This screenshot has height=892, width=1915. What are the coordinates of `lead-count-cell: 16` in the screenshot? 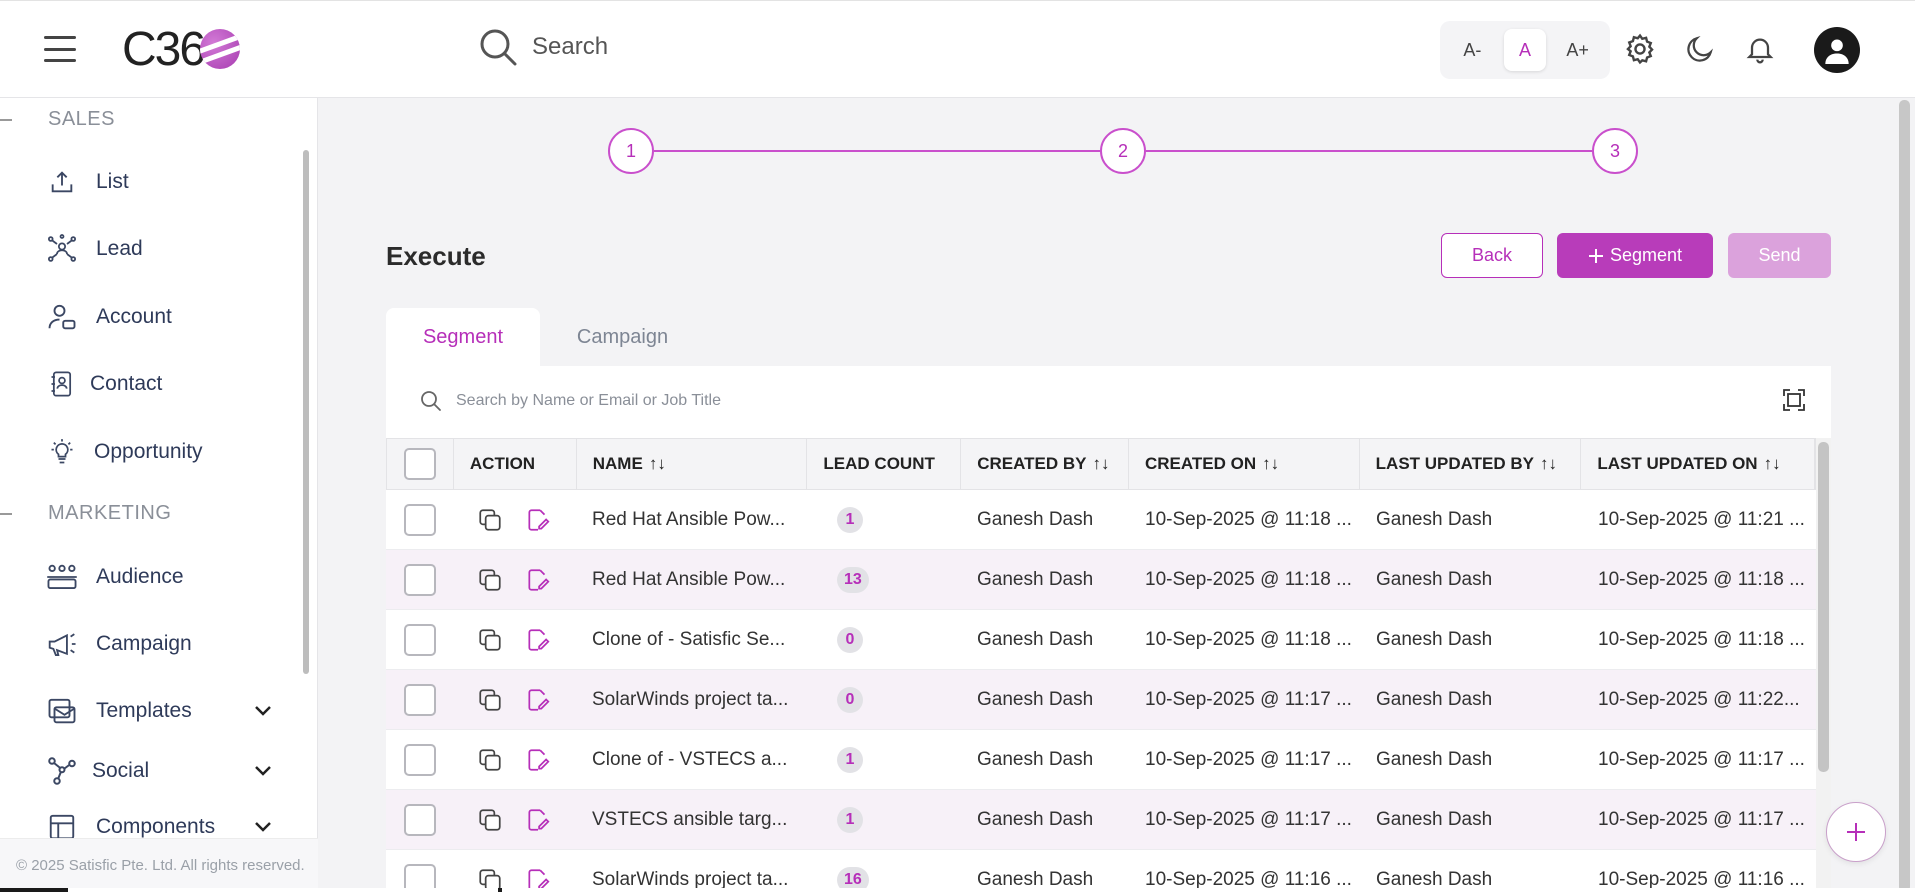 It's located at (884, 871).